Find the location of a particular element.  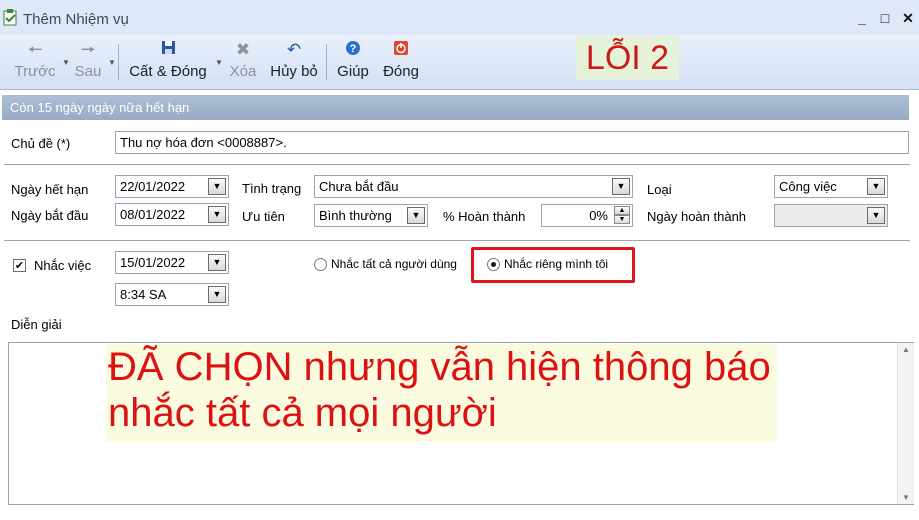

next-button: 🠖 Sau is located at coordinates (88, 62).